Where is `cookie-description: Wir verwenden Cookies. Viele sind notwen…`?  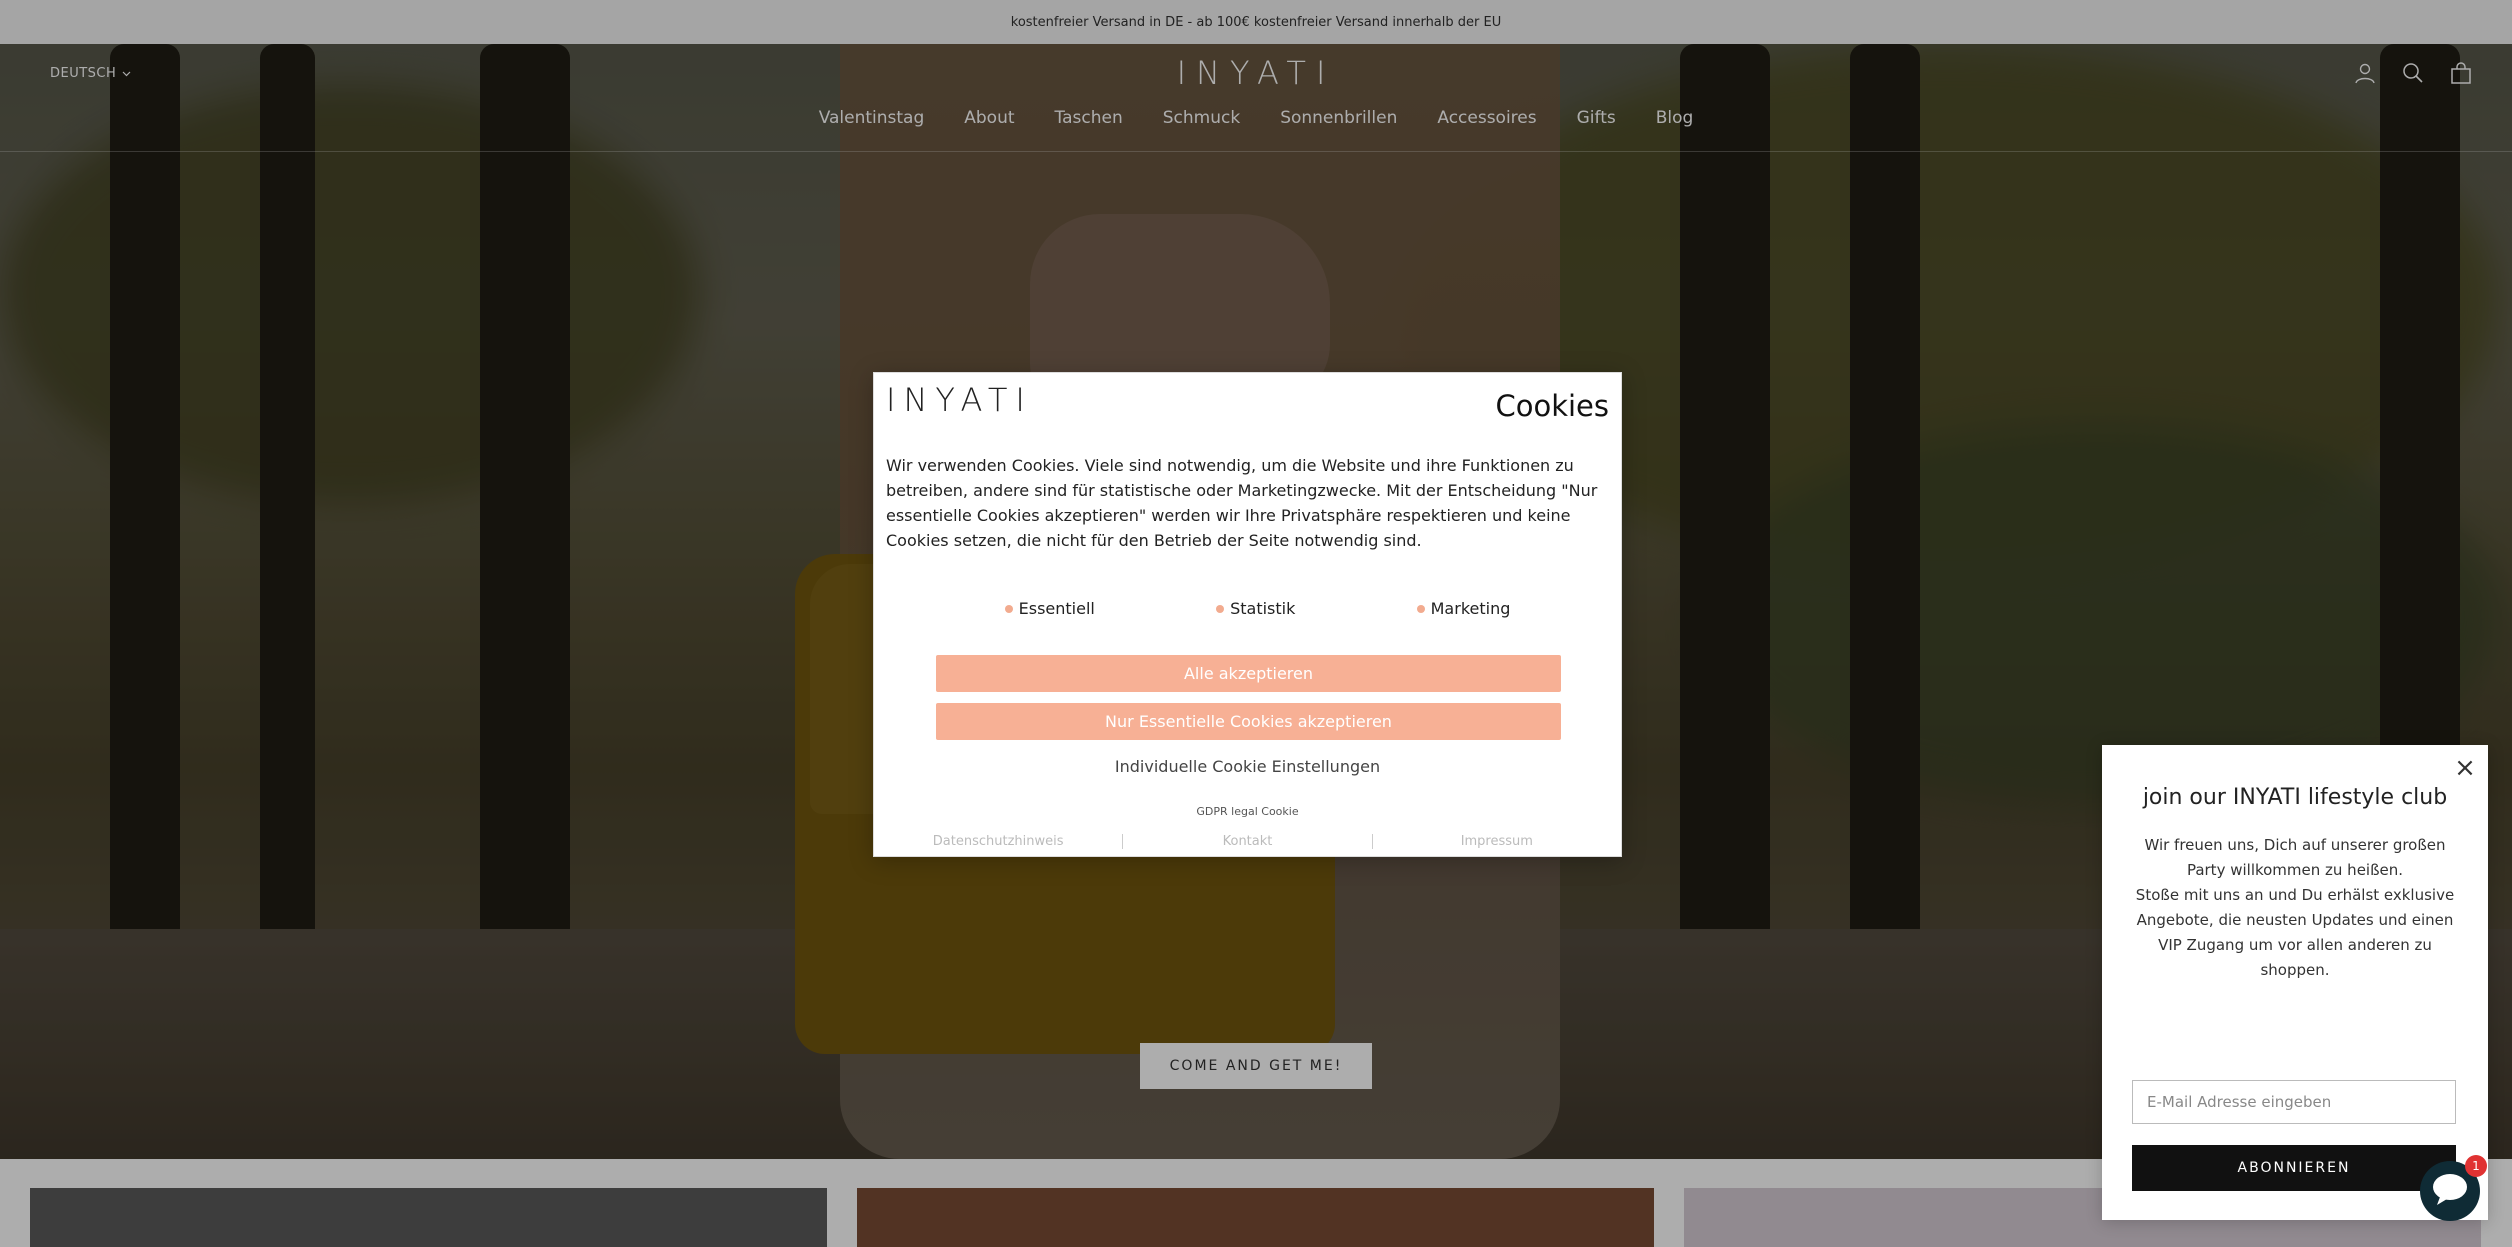 cookie-description: Wir verwenden Cookies. Viele sind notwen… is located at coordinates (1242, 503).